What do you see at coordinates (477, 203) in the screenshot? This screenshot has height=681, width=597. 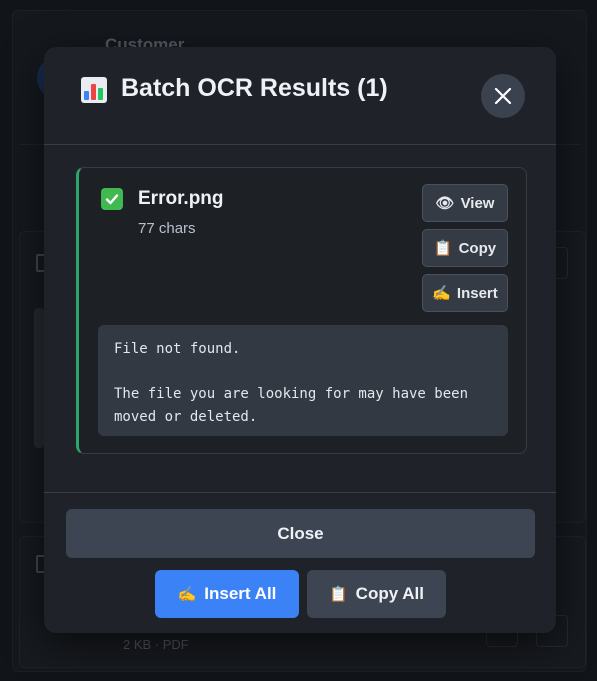 I see `view-label: View` at bounding box center [477, 203].